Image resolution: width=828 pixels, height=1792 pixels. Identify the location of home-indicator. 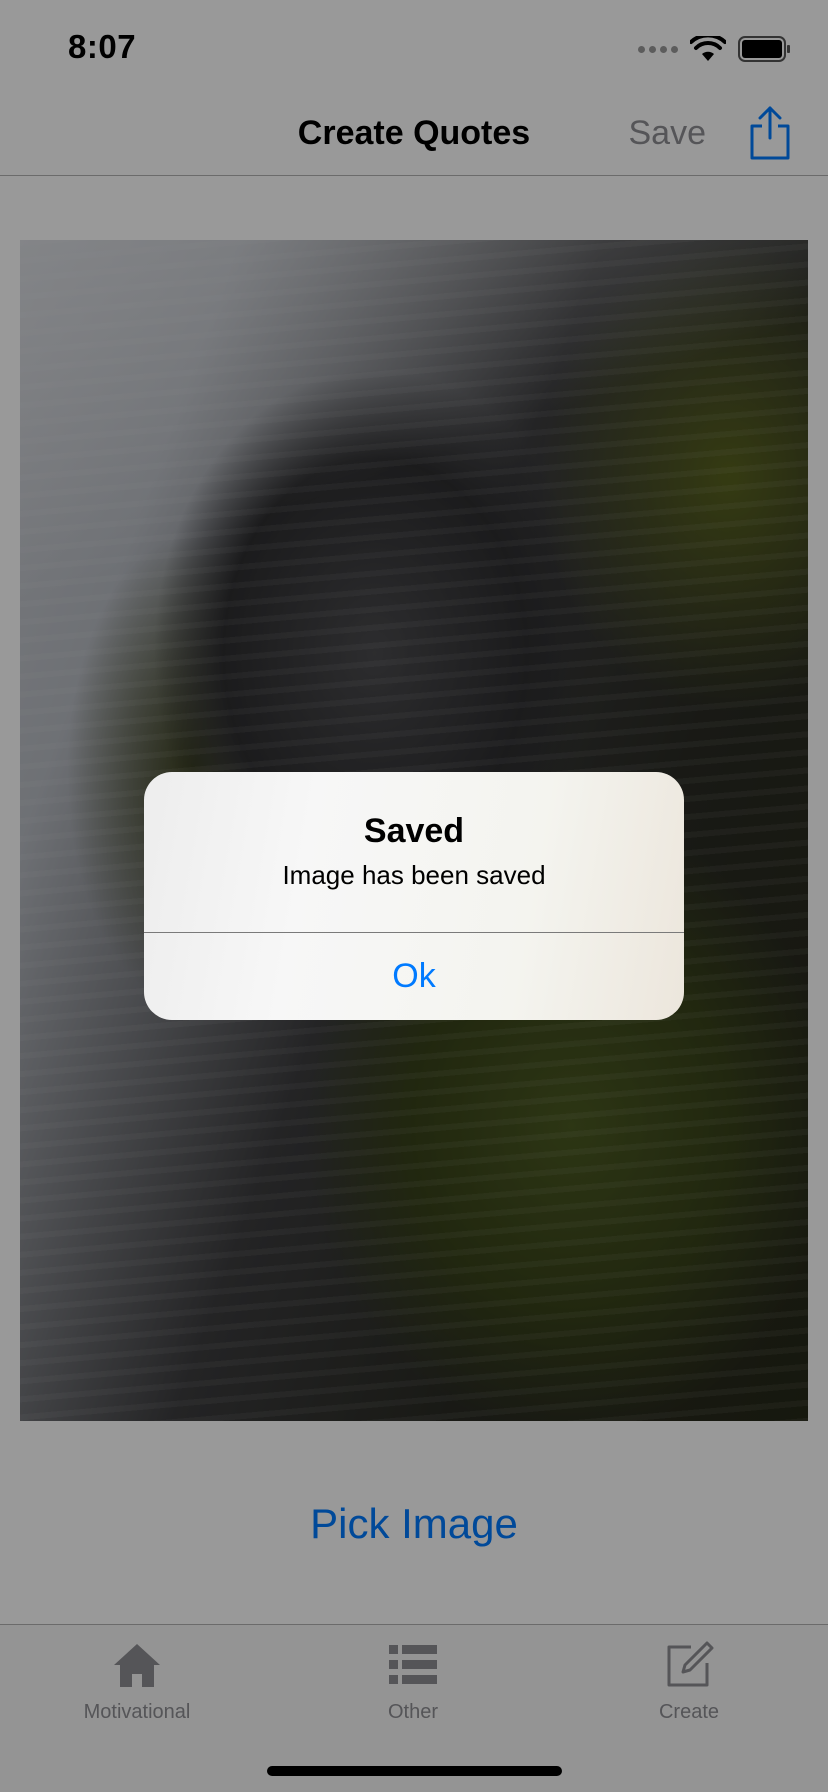
(414, 1771).